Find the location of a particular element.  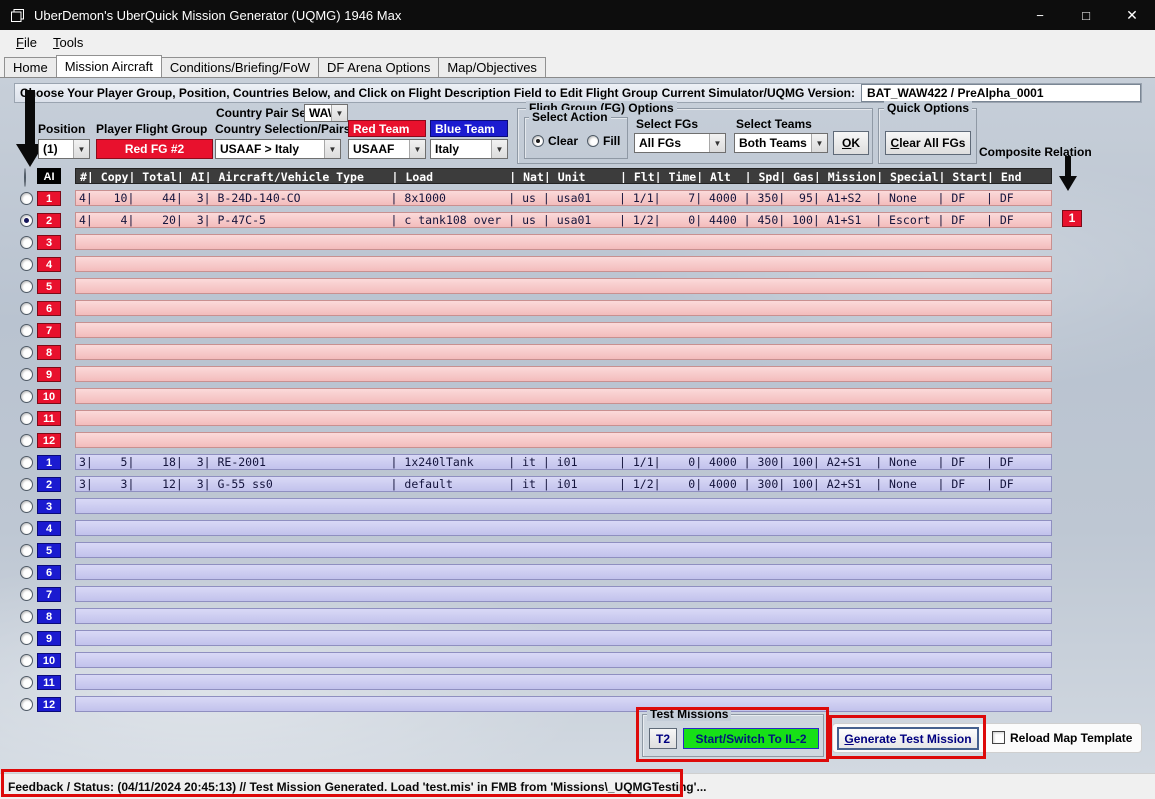

flight-group-row: 7 is located at coordinates (576, 594).